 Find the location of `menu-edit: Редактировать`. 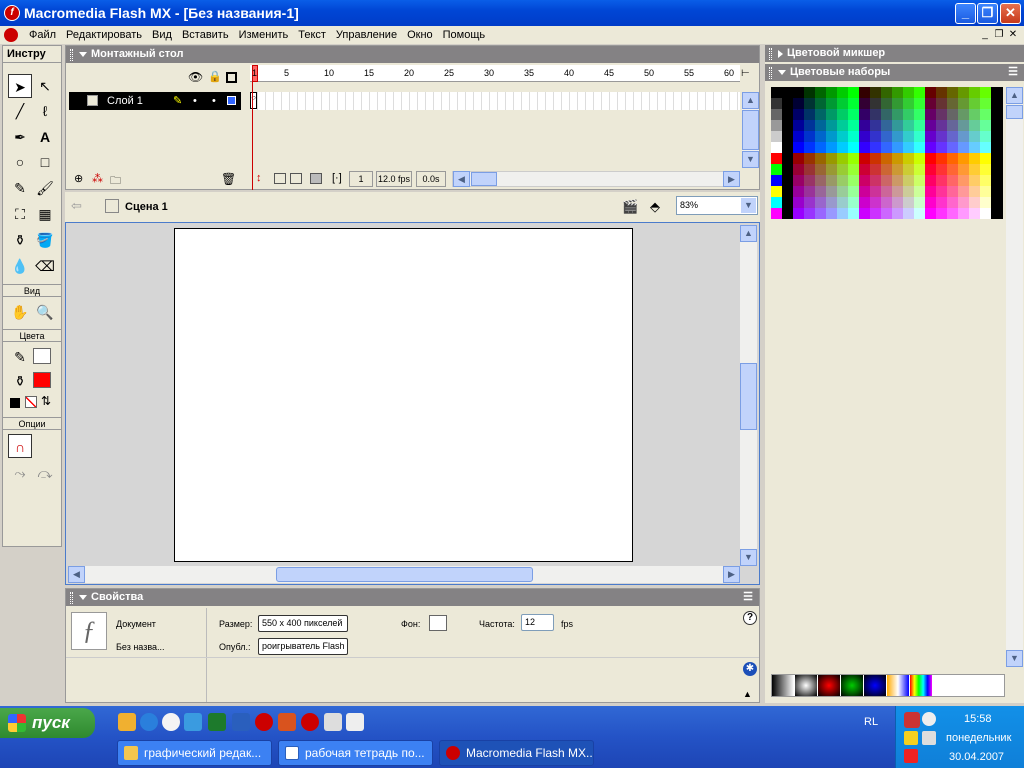

menu-edit: Редактировать is located at coordinates (104, 35).